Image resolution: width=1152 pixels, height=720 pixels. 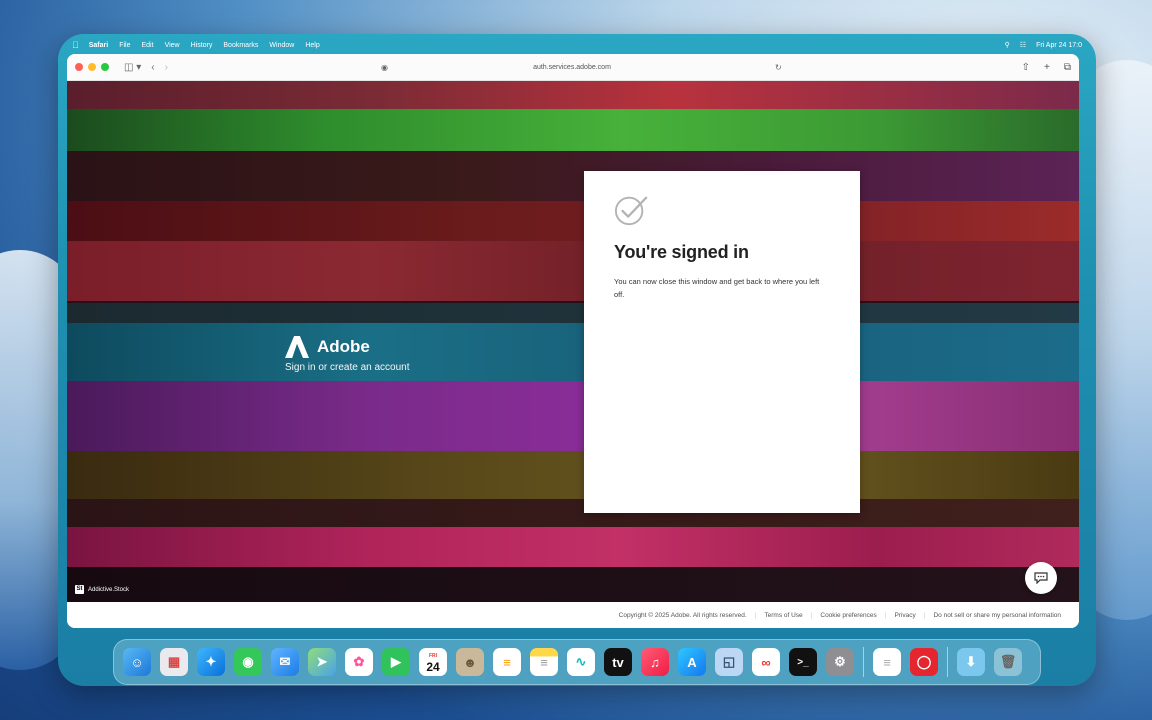 I want to click on footer-link-privacy: Privacy, so click(x=904, y=615).